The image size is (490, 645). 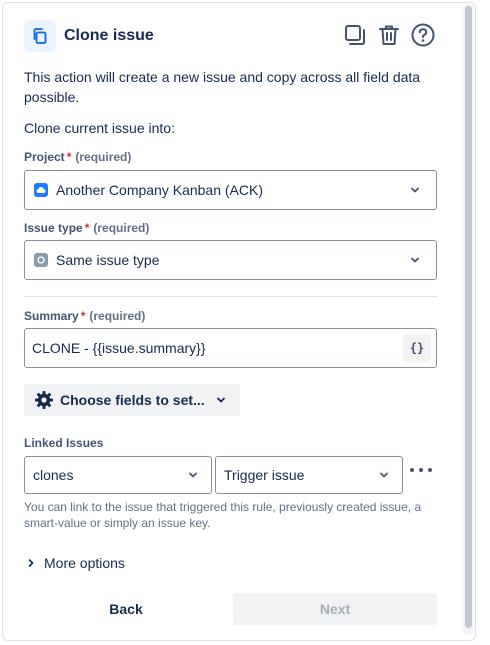 What do you see at coordinates (126, 609) in the screenshot?
I see `back-button: Back` at bounding box center [126, 609].